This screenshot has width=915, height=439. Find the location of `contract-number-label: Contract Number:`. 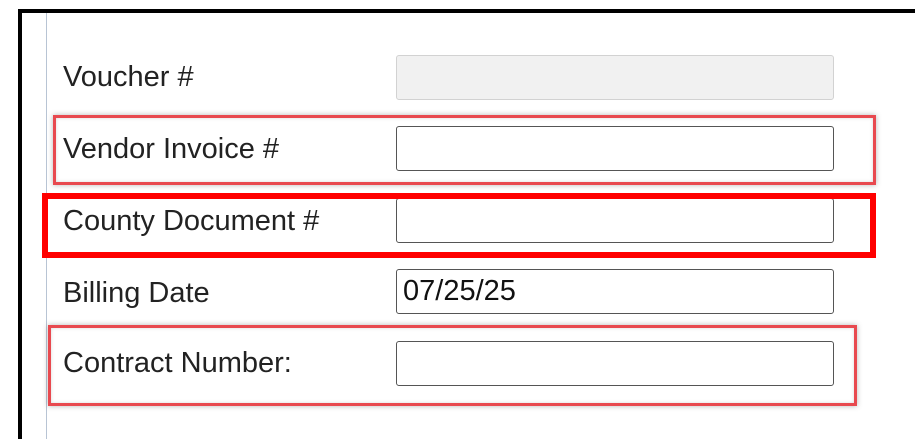

contract-number-label: Contract Number: is located at coordinates (177, 363).